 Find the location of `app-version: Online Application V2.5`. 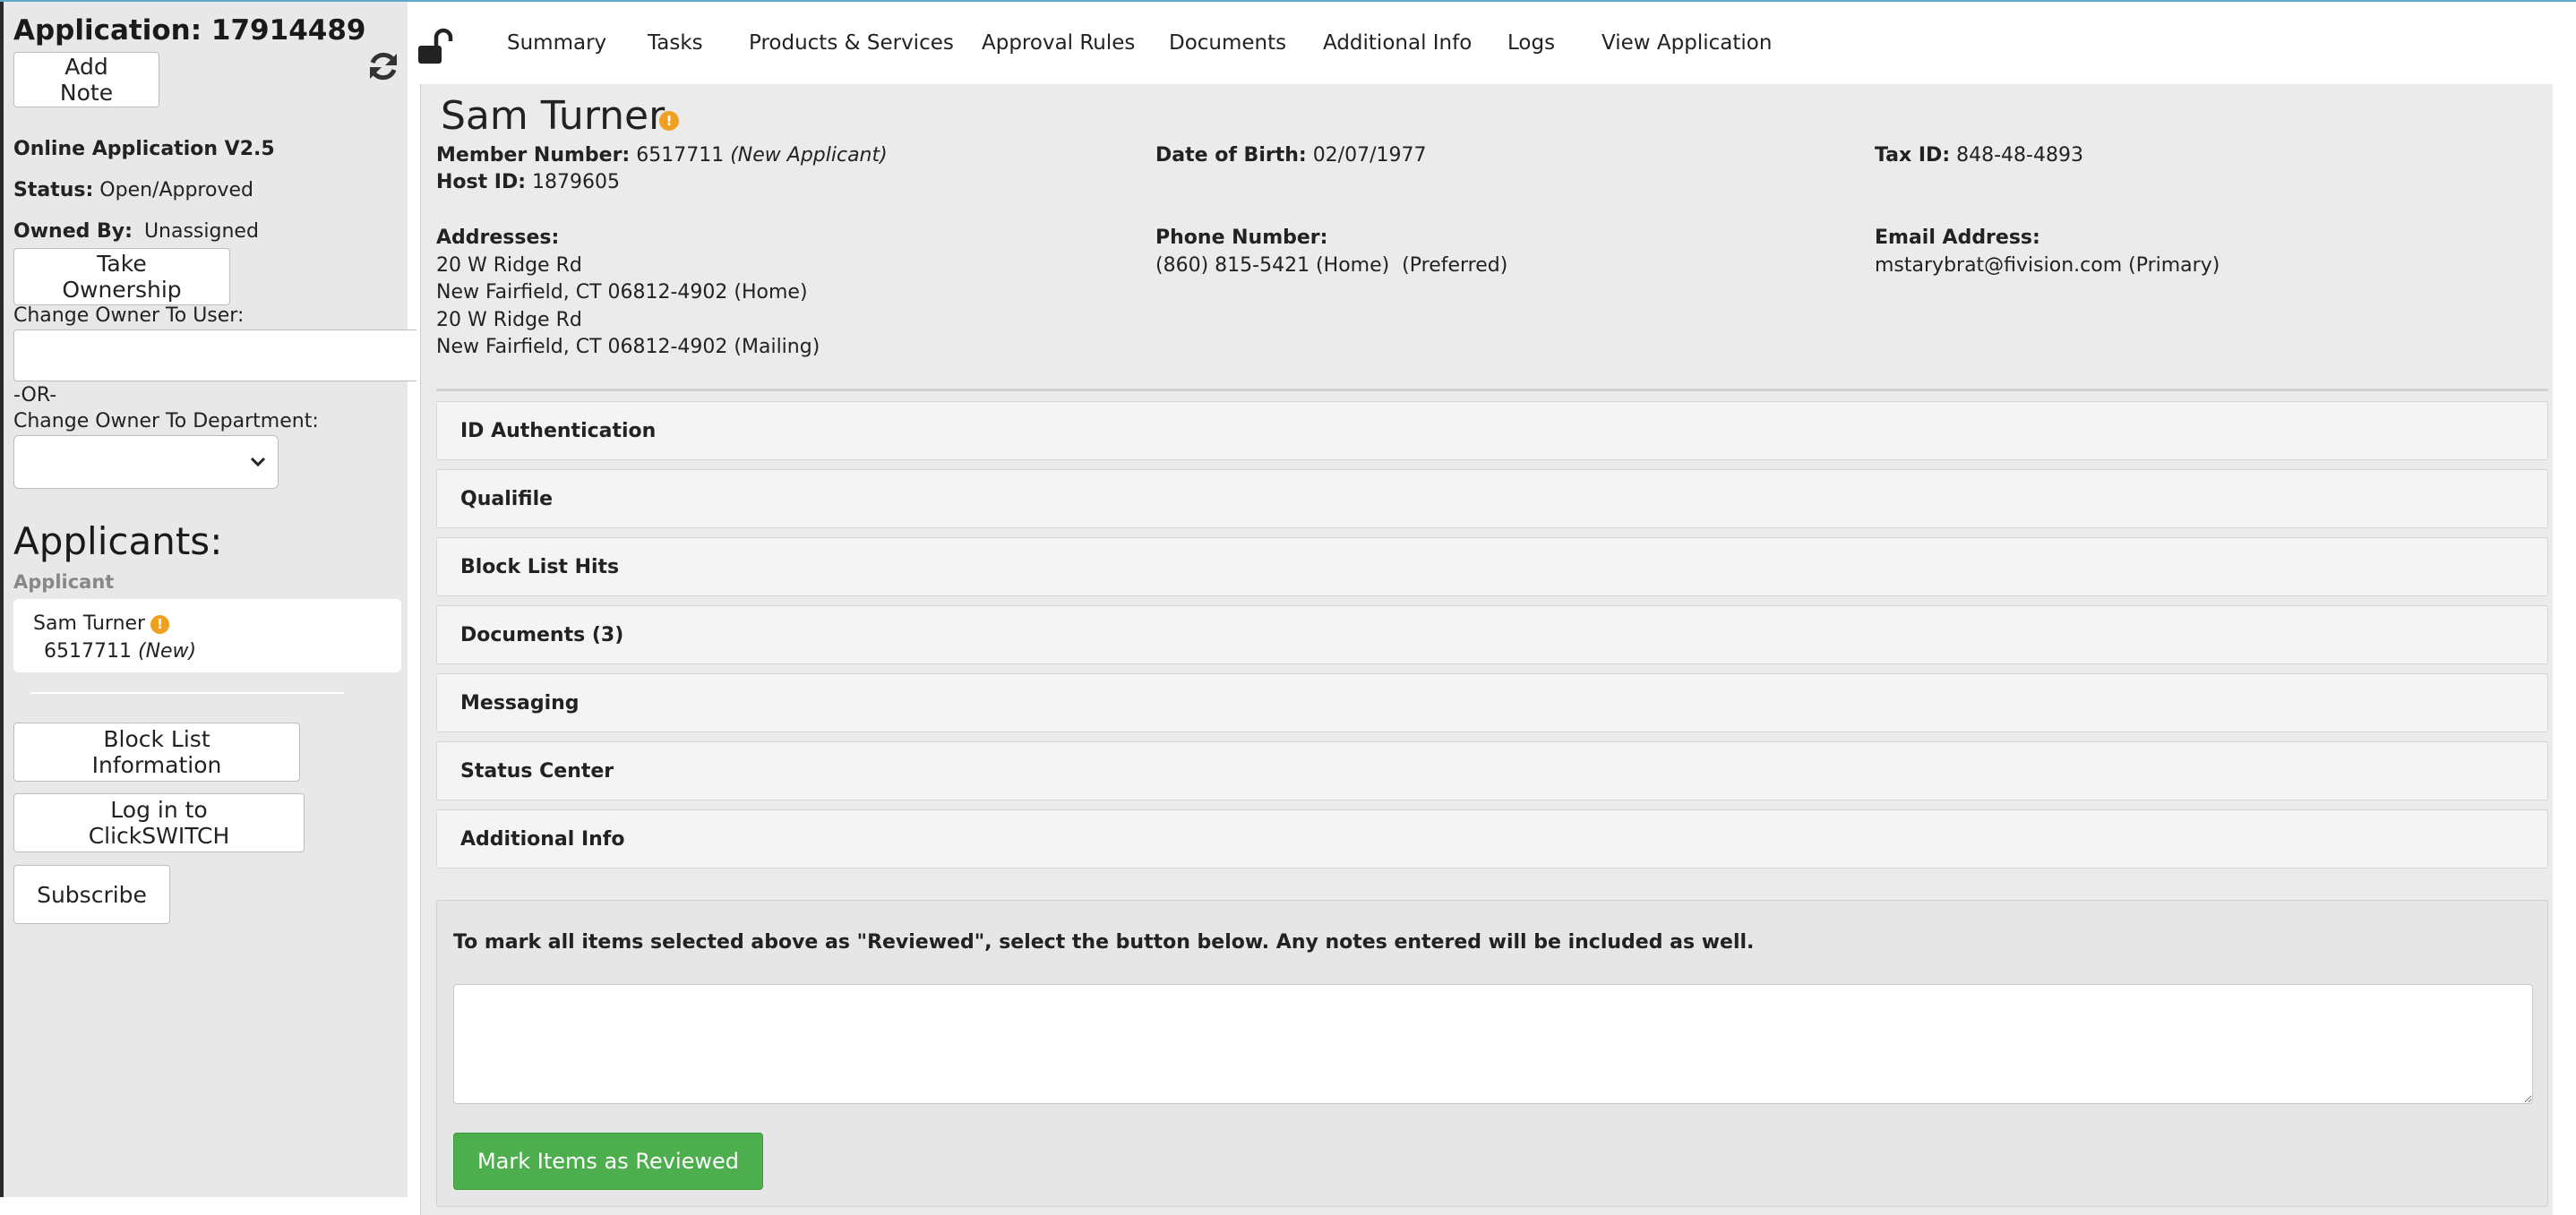

app-version: Online Application V2.5 is located at coordinates (144, 149).